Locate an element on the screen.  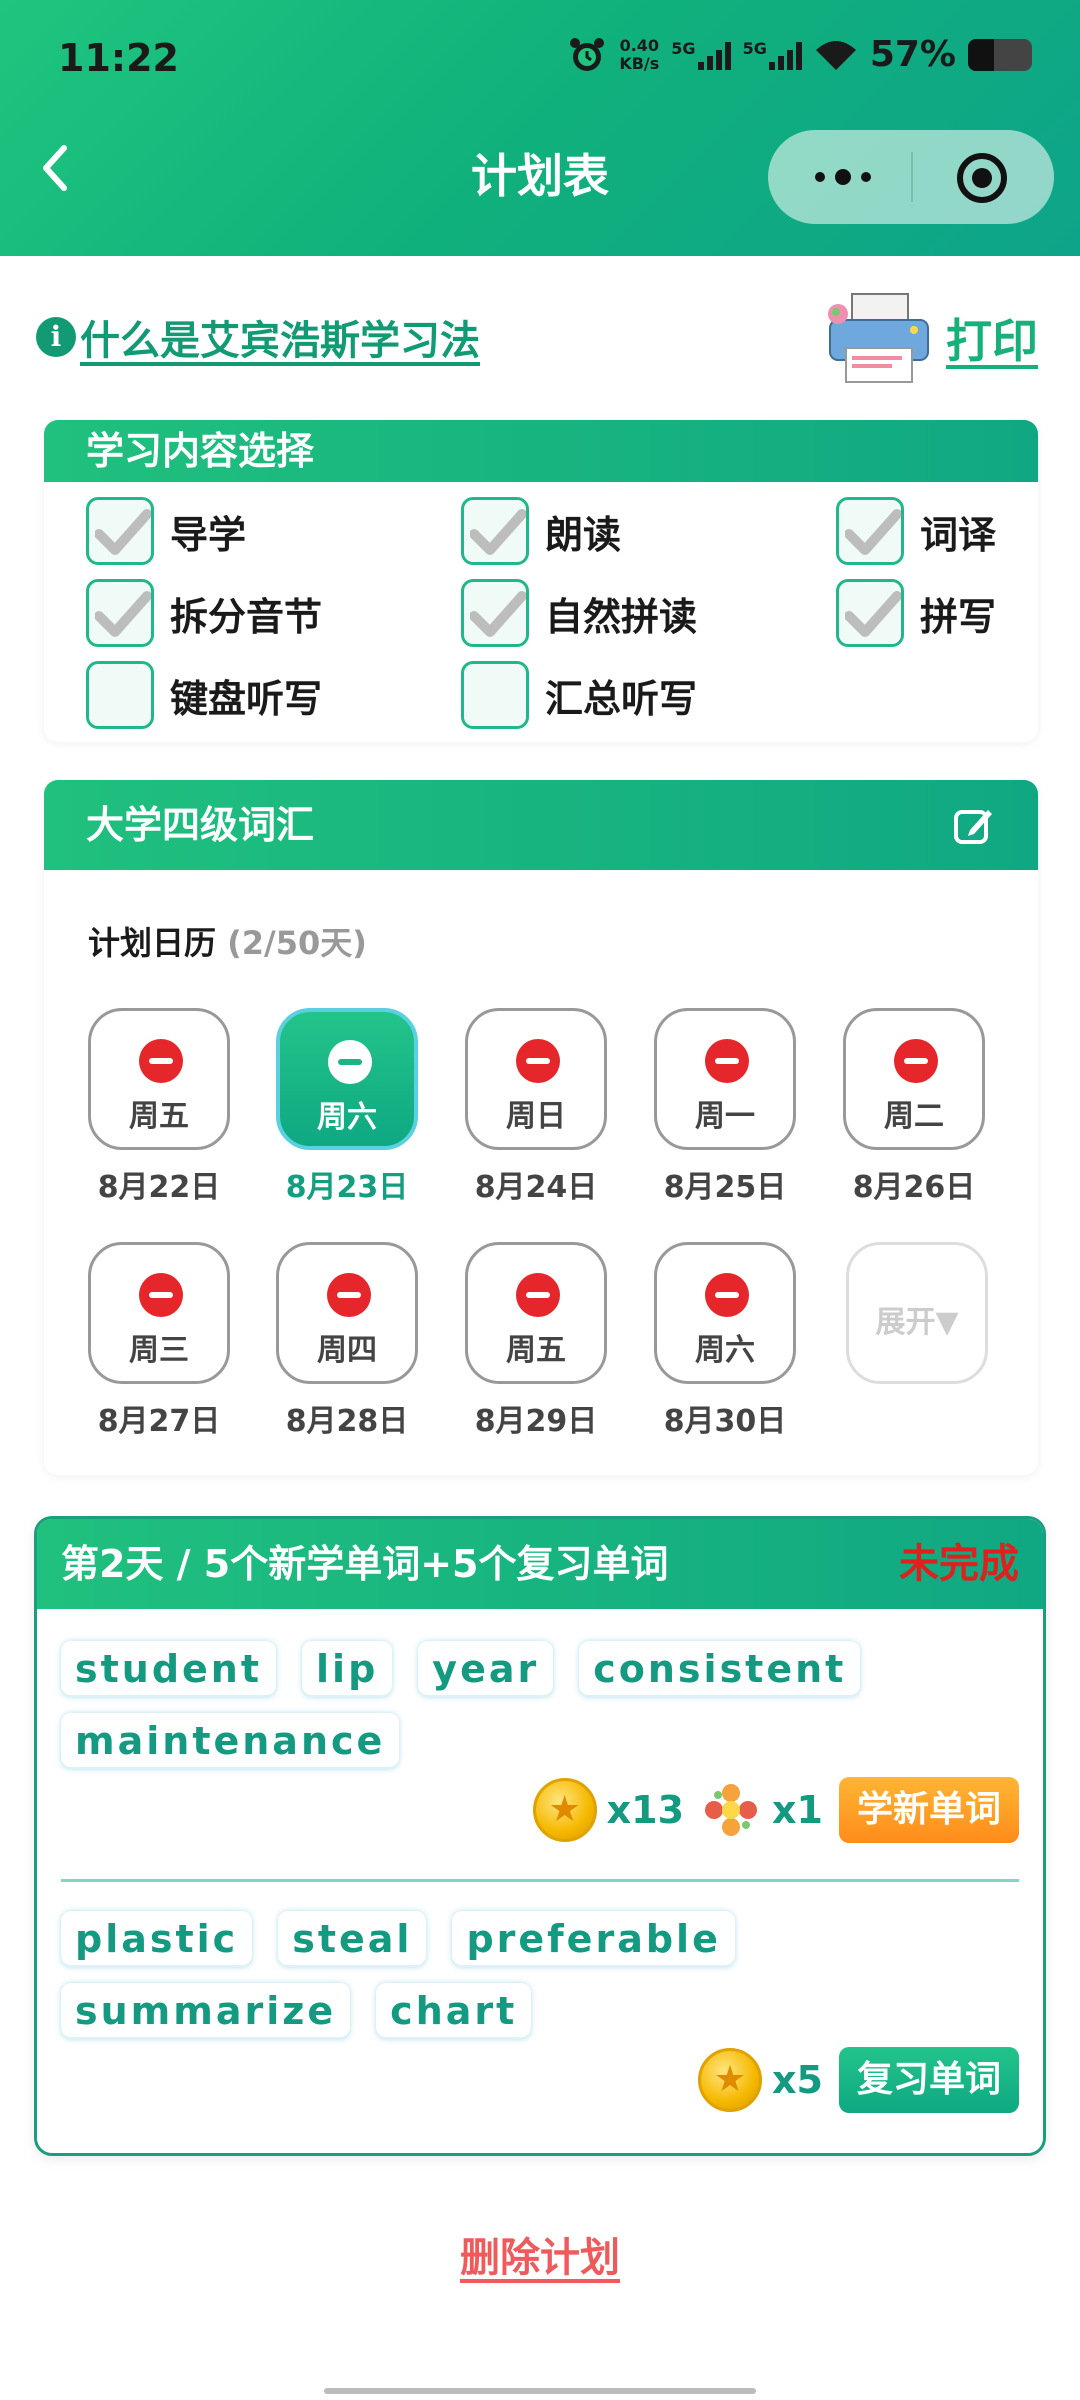
date-label: 8月30日 is located at coordinates (725, 1421).